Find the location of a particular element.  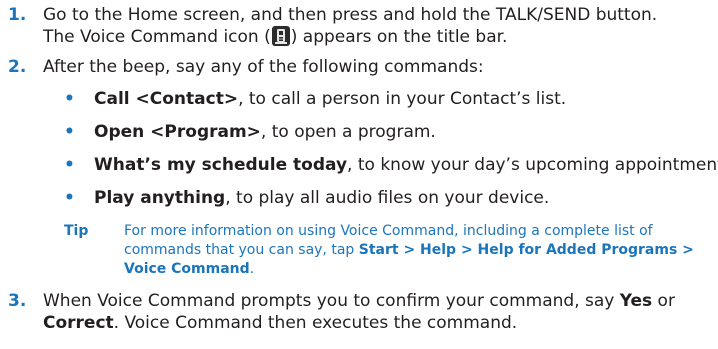

text-segment: commands that you can say, tap is located at coordinates (241, 250).